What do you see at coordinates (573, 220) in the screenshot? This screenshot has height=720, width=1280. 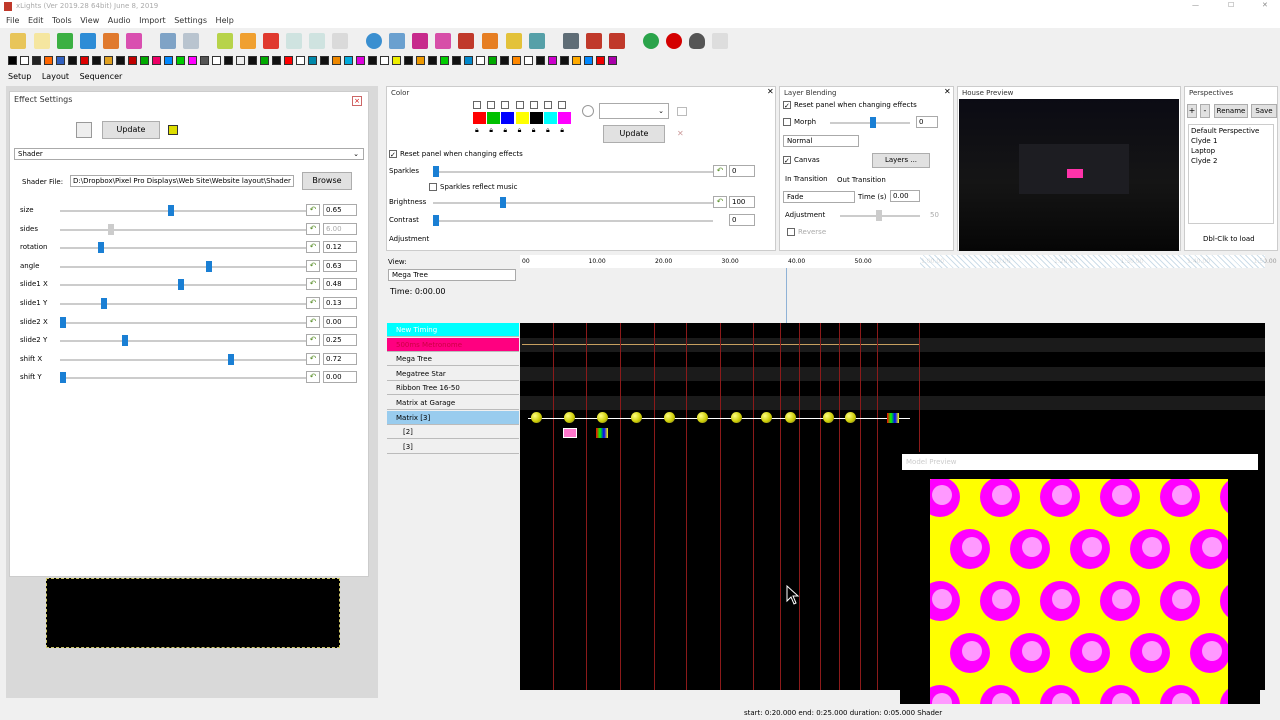 I see `contrast-slider` at bounding box center [573, 220].